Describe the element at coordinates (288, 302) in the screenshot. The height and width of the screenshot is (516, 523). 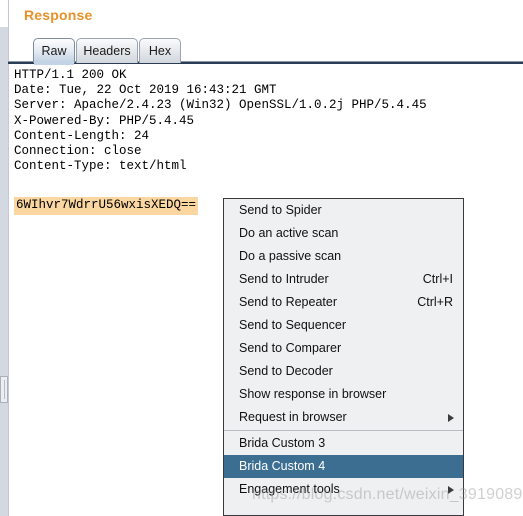
I see `menu-item-label: Send to Repeater` at that location.